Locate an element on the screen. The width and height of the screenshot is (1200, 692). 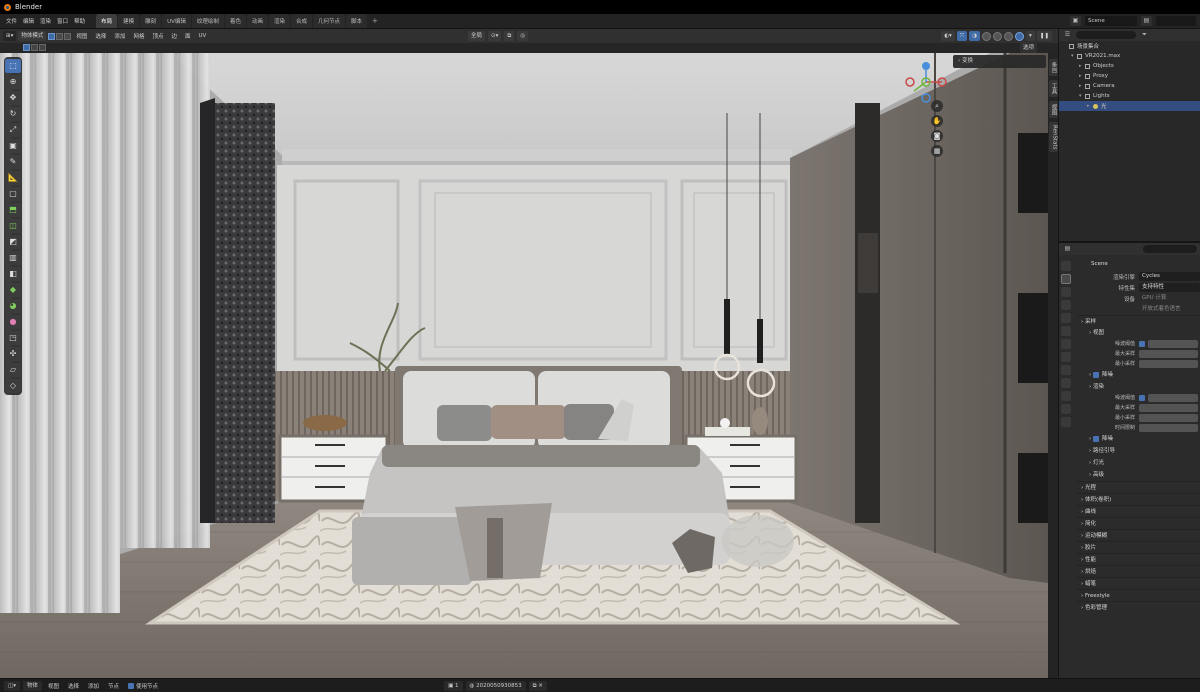
snap-icon: ⧉ is located at coordinates (509, 36).